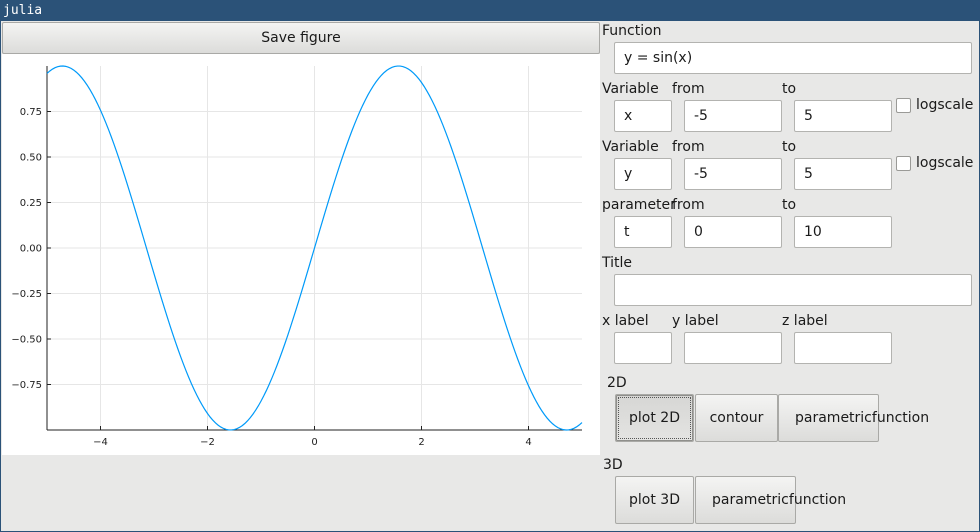 The image size is (980, 532). Describe the element at coordinates (843, 116) in the screenshot. I see `variable1-to-input` at that location.